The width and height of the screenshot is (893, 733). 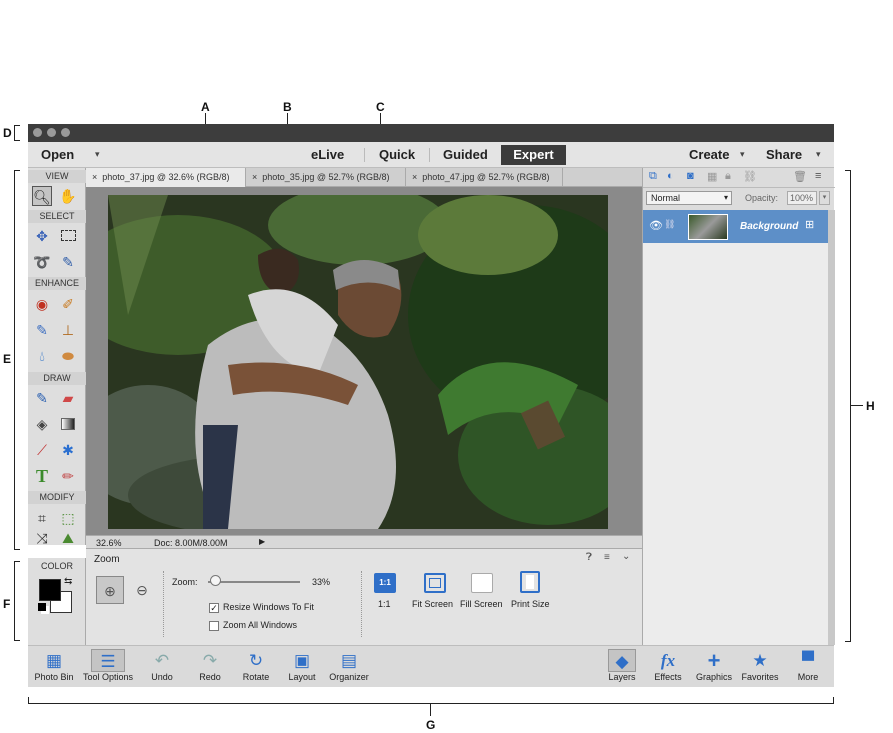 What do you see at coordinates (530, 582) in the screenshot?
I see `print-size-button` at bounding box center [530, 582].